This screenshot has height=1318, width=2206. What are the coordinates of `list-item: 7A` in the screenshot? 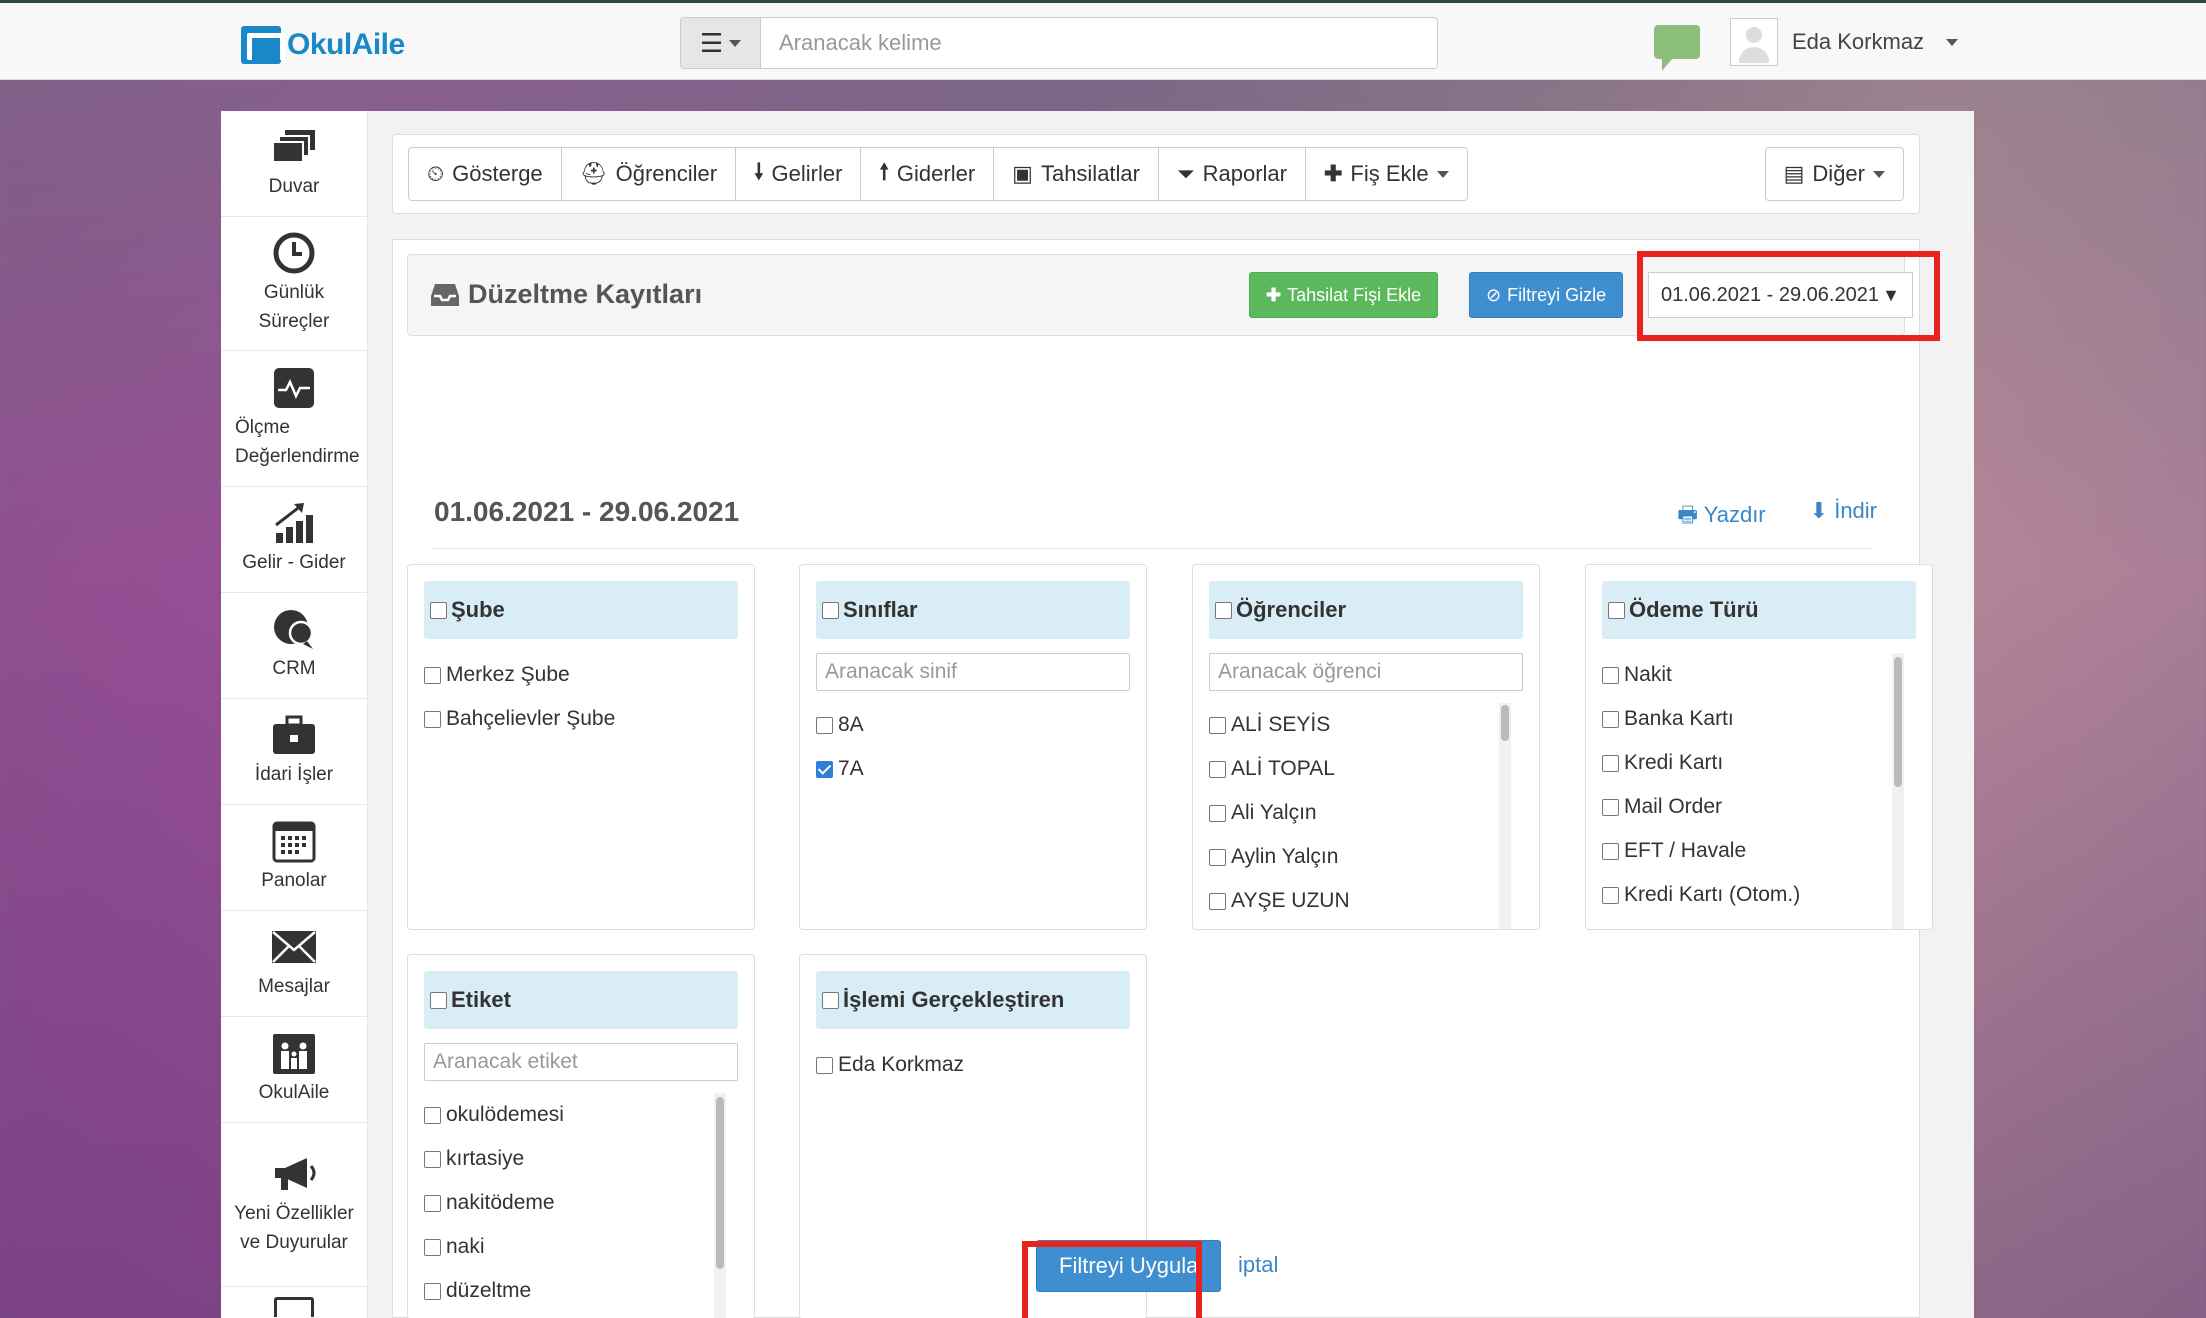 It's located at (973, 769).